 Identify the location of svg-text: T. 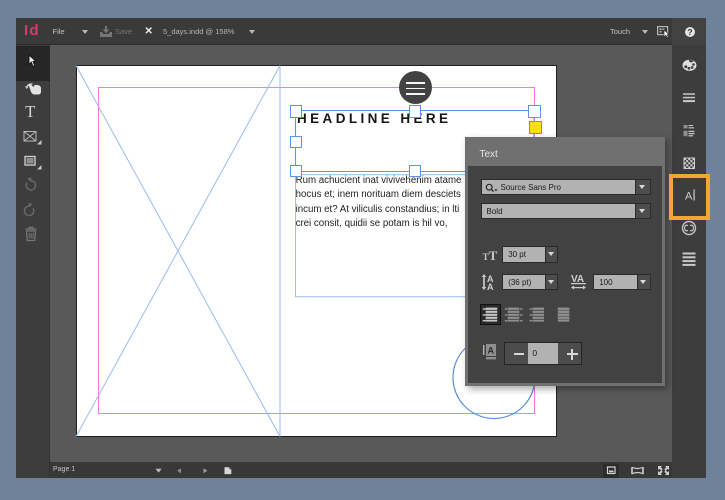
(30, 111).